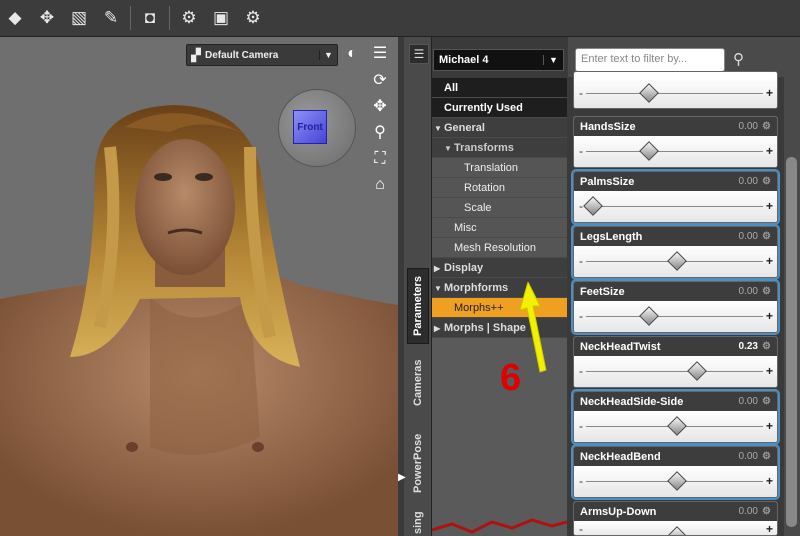 The width and height of the screenshot is (800, 536). Describe the element at coordinates (253, 18) in the screenshot. I see `render-settings-icon: ⚙` at that location.